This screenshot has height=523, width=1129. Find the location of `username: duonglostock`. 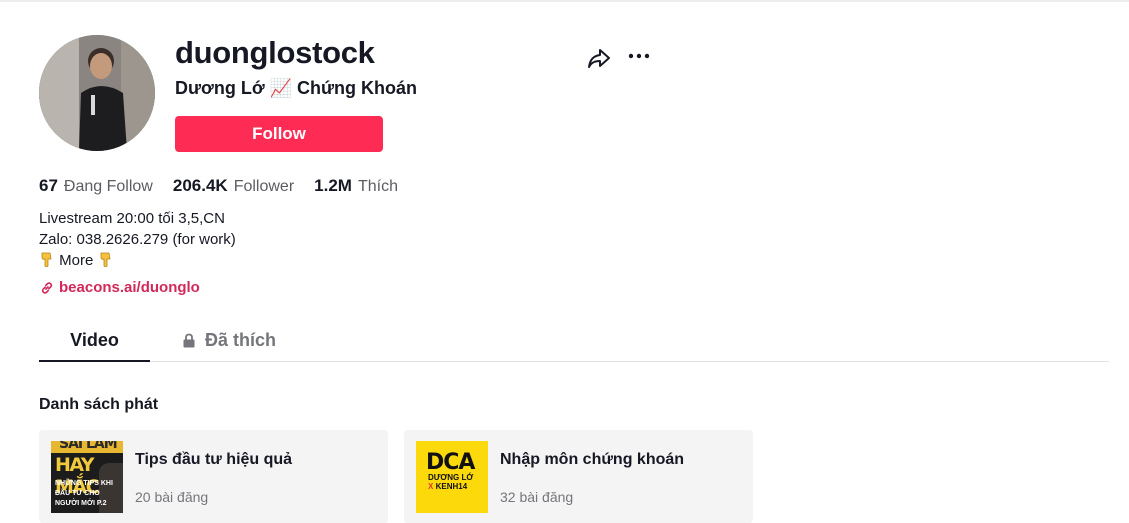

username: duonglostock is located at coordinates (275, 52).